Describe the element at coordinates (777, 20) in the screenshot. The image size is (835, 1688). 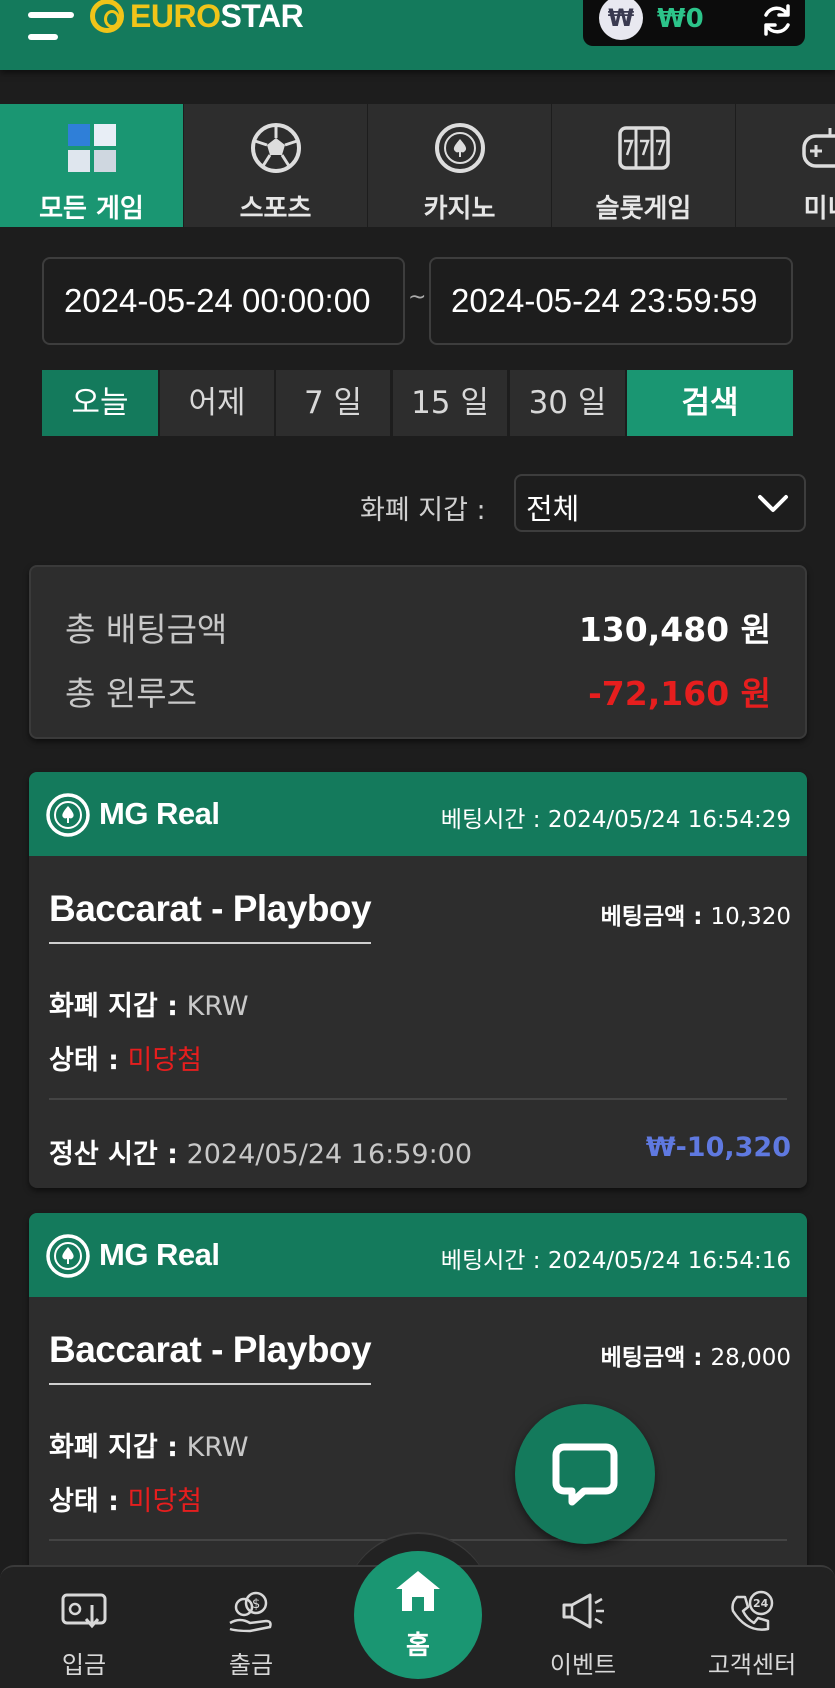
I see `refresh-icon` at that location.